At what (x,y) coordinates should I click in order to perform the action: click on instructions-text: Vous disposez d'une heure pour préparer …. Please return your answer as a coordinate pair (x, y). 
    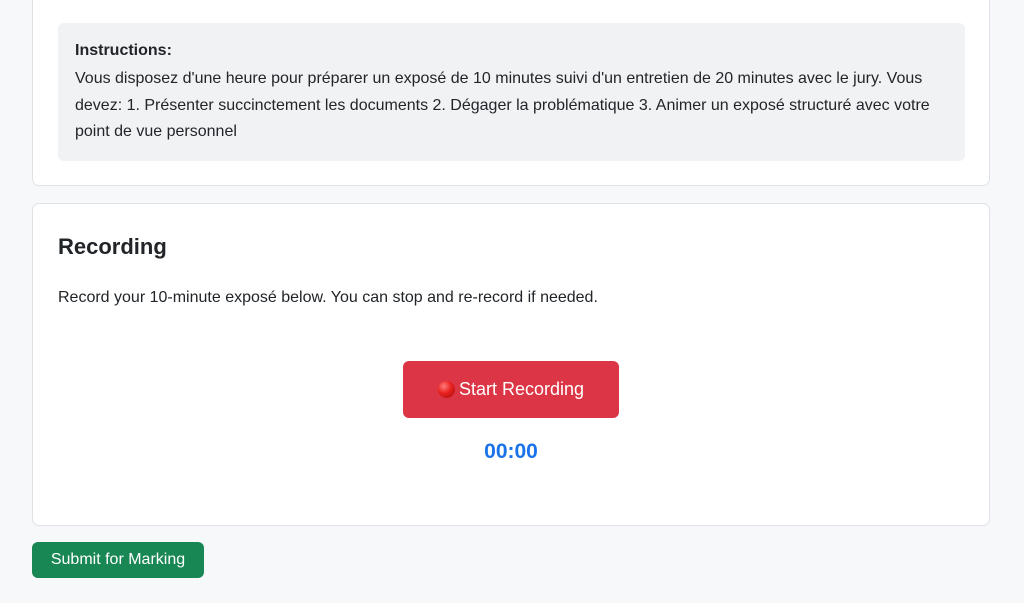
    Looking at the image, I should click on (502, 105).